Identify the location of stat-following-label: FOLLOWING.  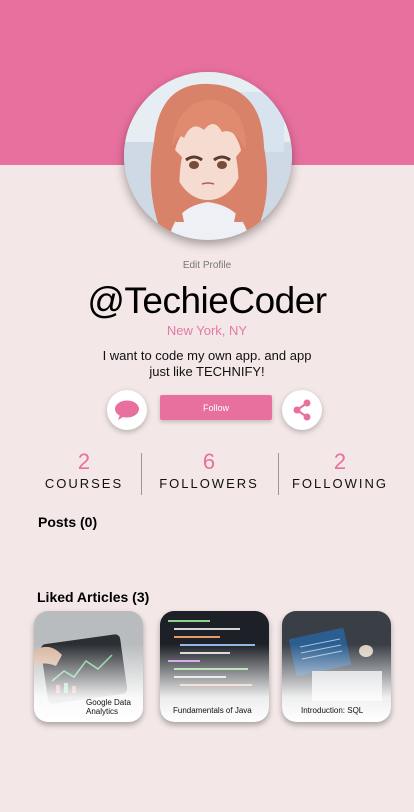
(339, 483).